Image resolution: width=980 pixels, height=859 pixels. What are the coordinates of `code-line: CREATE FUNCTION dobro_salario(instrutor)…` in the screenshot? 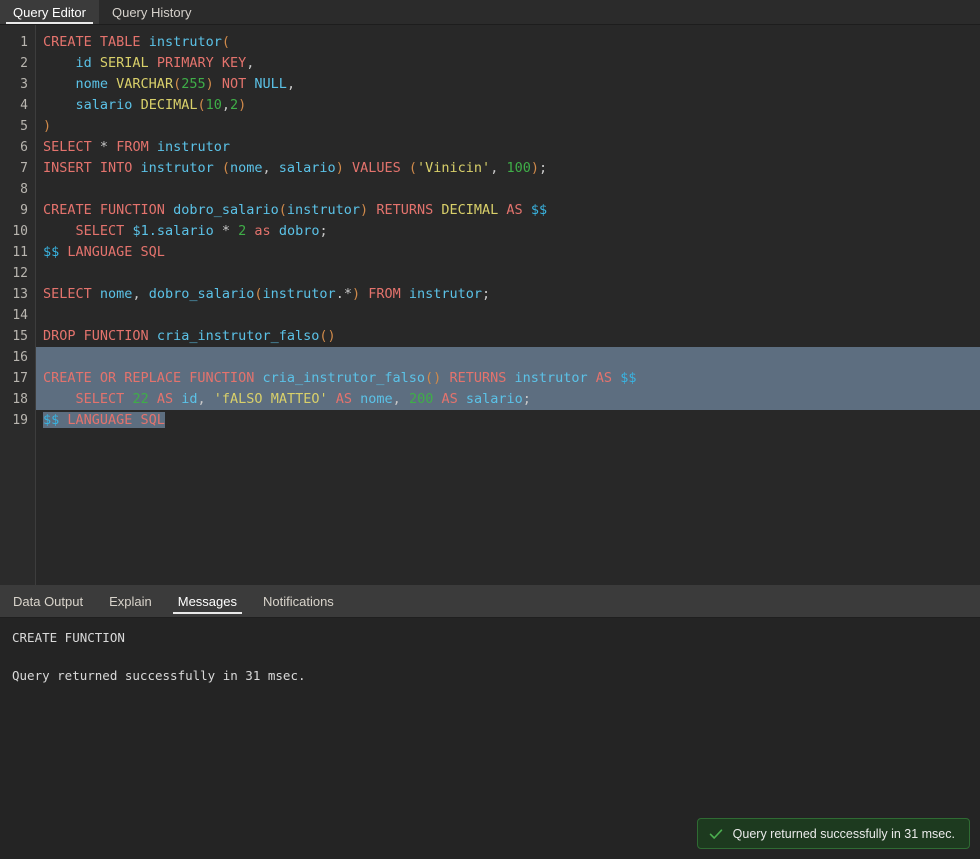 It's located at (295, 210).